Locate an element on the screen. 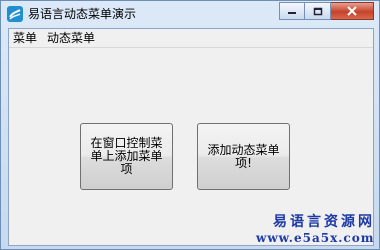 The height and width of the screenshot is (250, 380). watermark-site-name: 易语言资源网 is located at coordinates (324, 222).